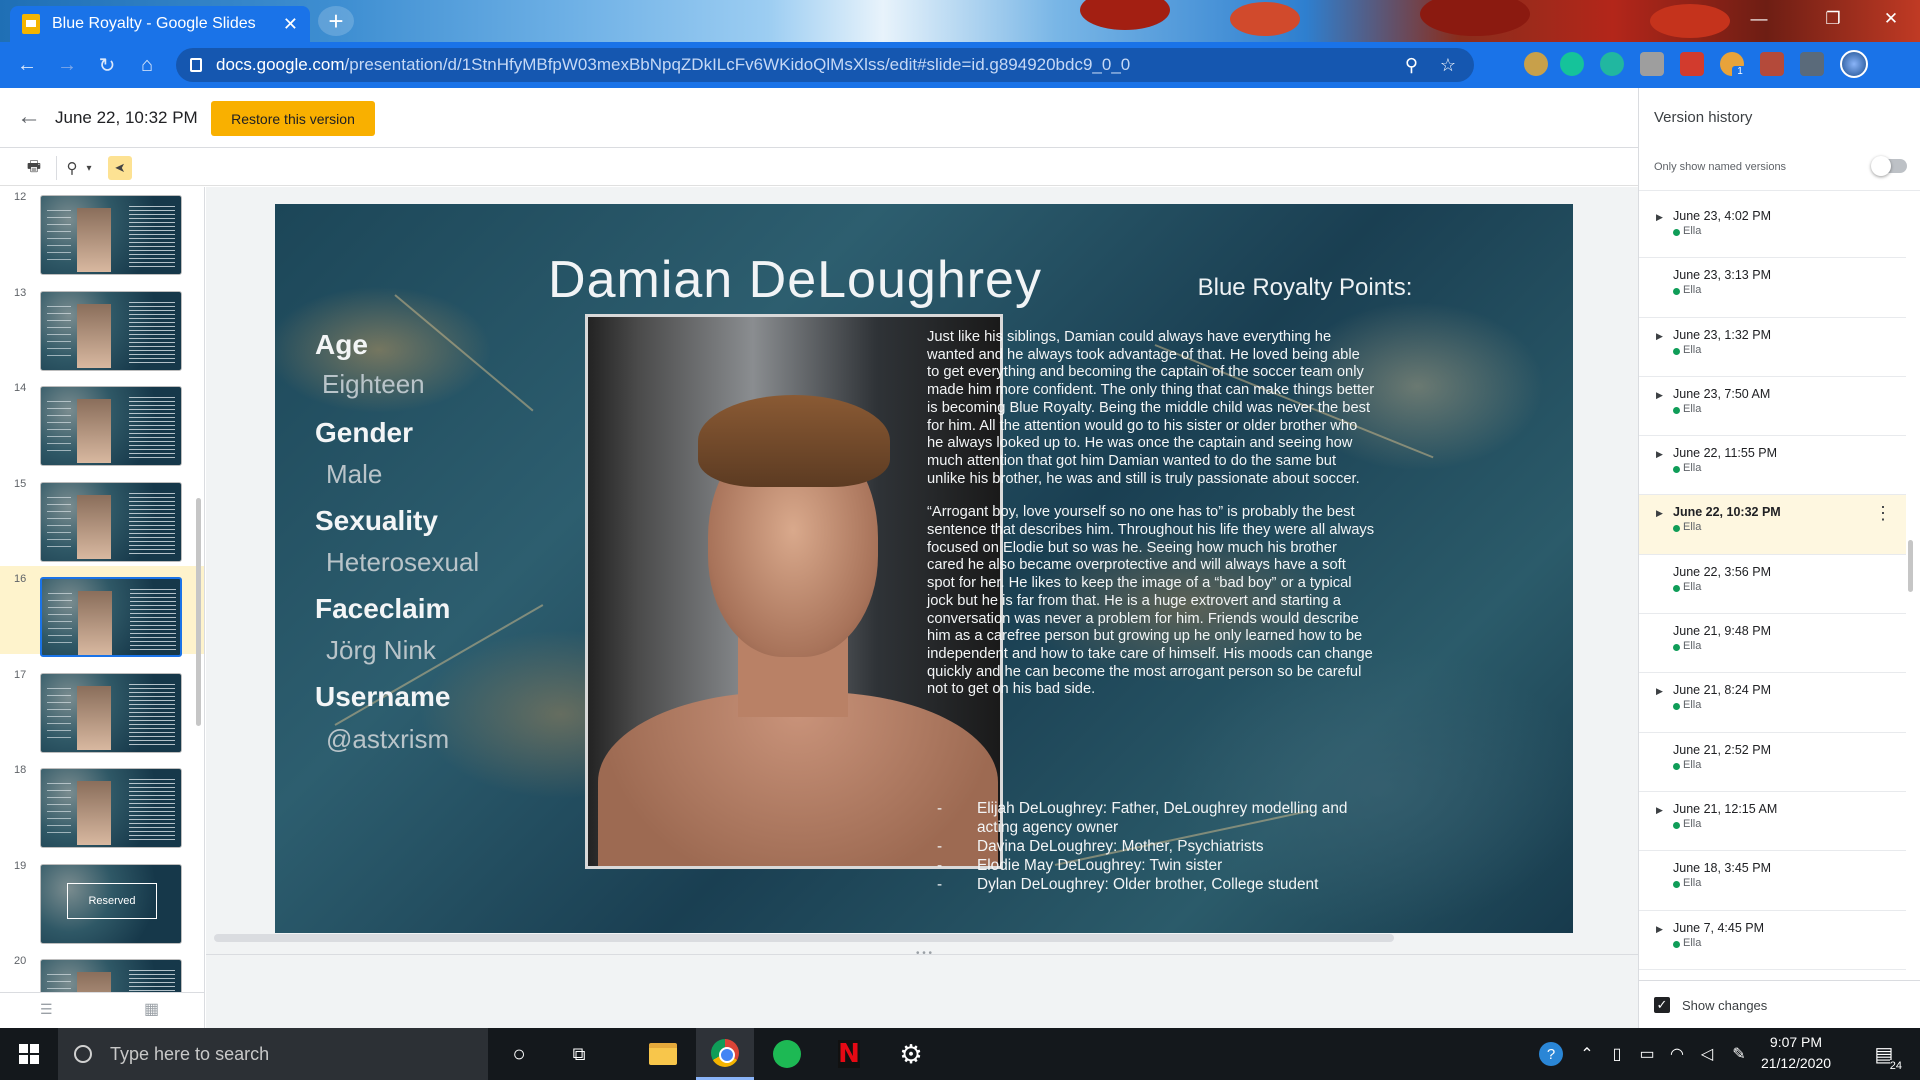 The width and height of the screenshot is (1920, 1080). I want to click on action-center-button: ▤ 24, so click(1884, 1054).